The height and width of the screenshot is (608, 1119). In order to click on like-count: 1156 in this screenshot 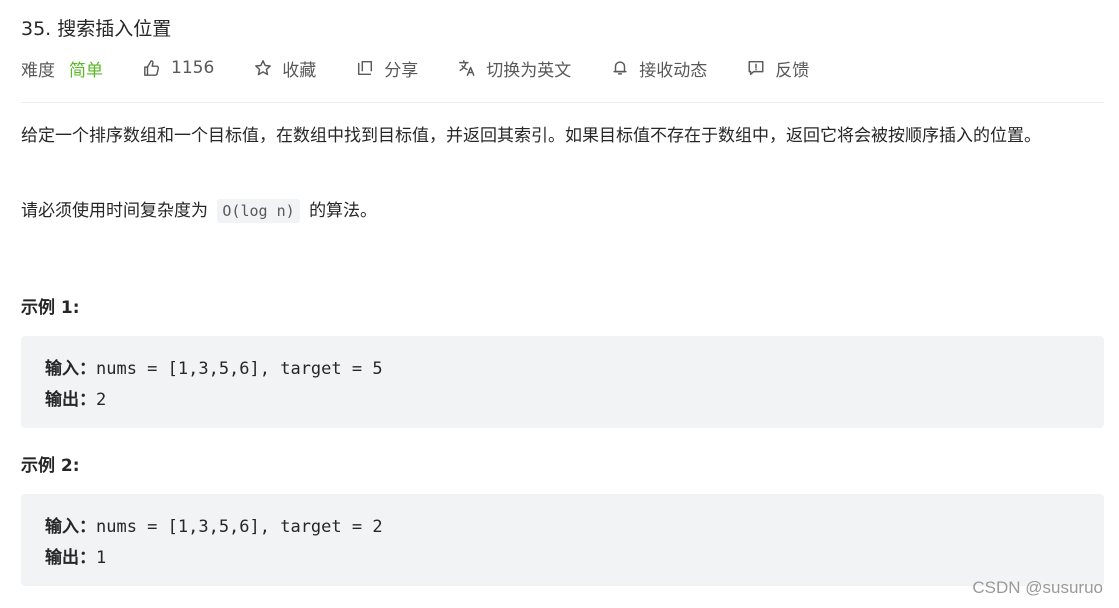, I will do `click(193, 68)`.